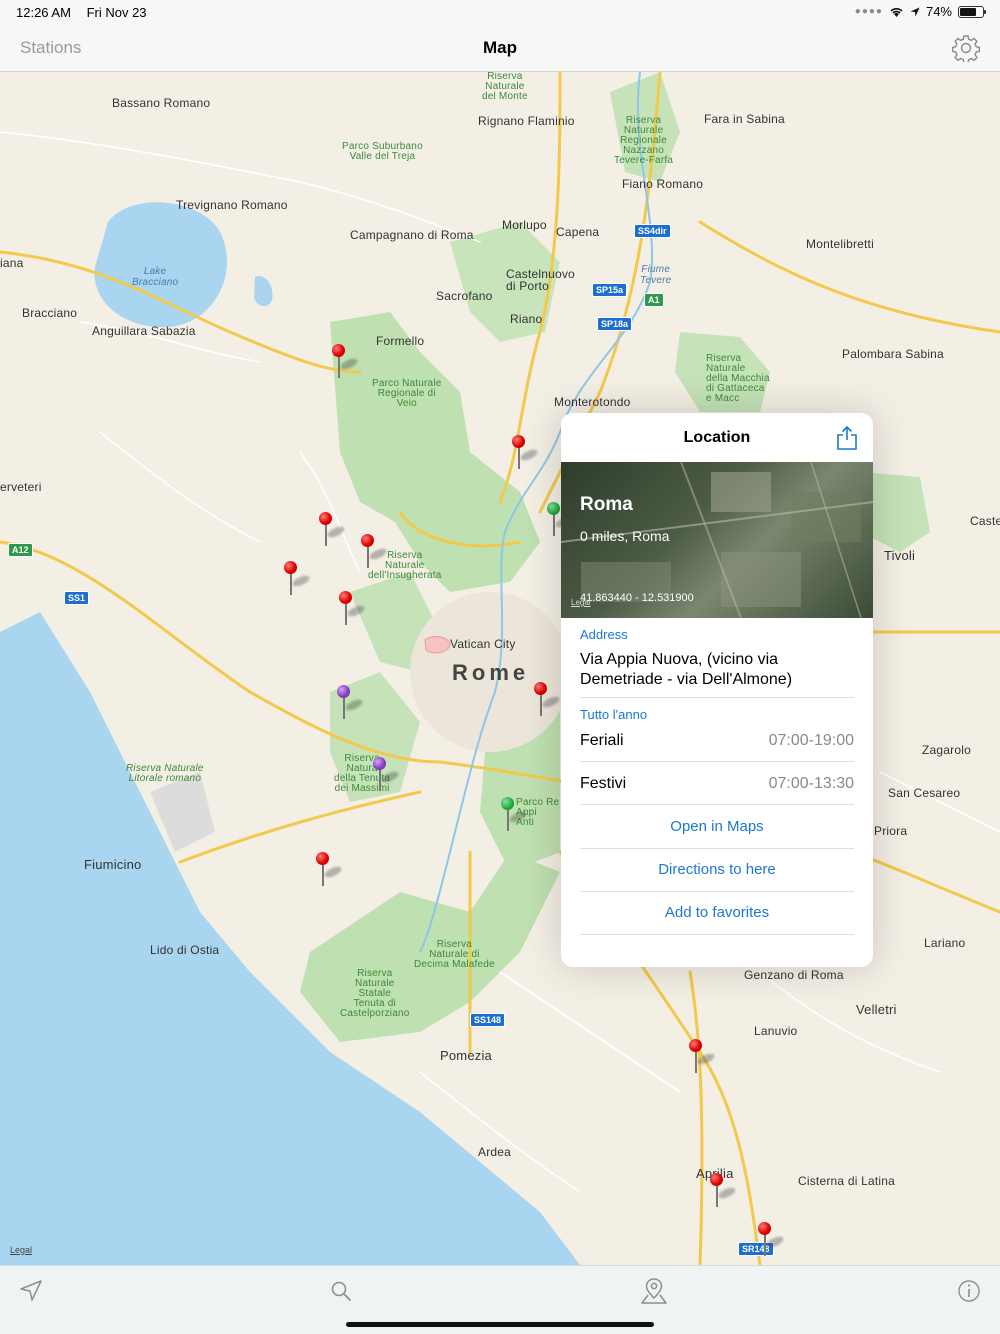 Image resolution: width=1000 pixels, height=1334 pixels. What do you see at coordinates (891, 831) in the screenshot?
I see `map-label-priora: Priora` at bounding box center [891, 831].